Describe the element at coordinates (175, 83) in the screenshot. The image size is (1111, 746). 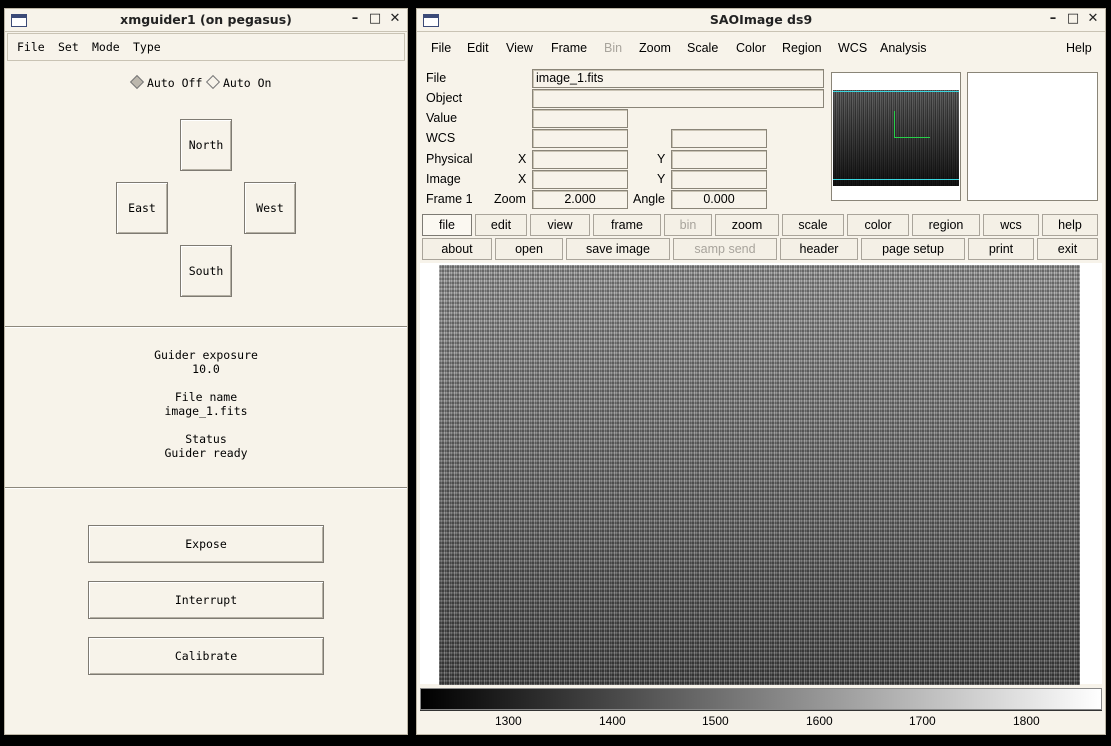
I see `auto-off-label: Auto Off` at that location.